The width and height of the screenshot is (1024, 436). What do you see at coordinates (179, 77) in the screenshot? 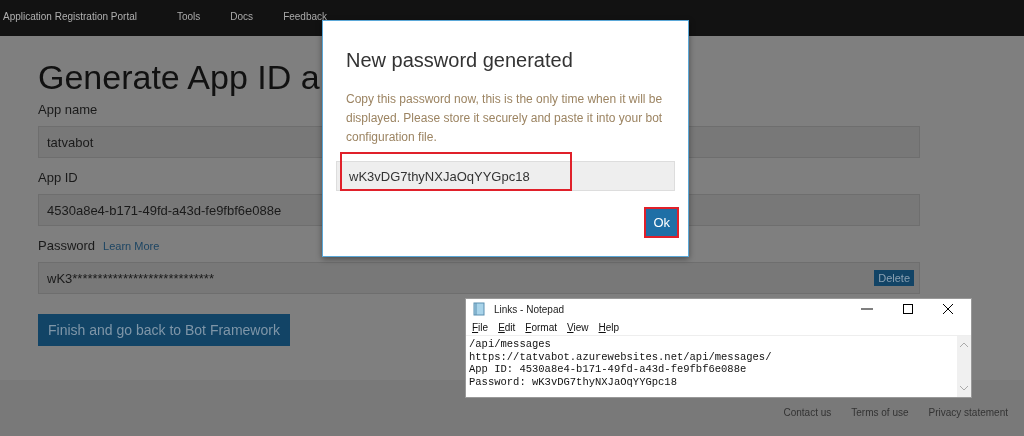
I see `page-heading: Generate App ID a` at bounding box center [179, 77].